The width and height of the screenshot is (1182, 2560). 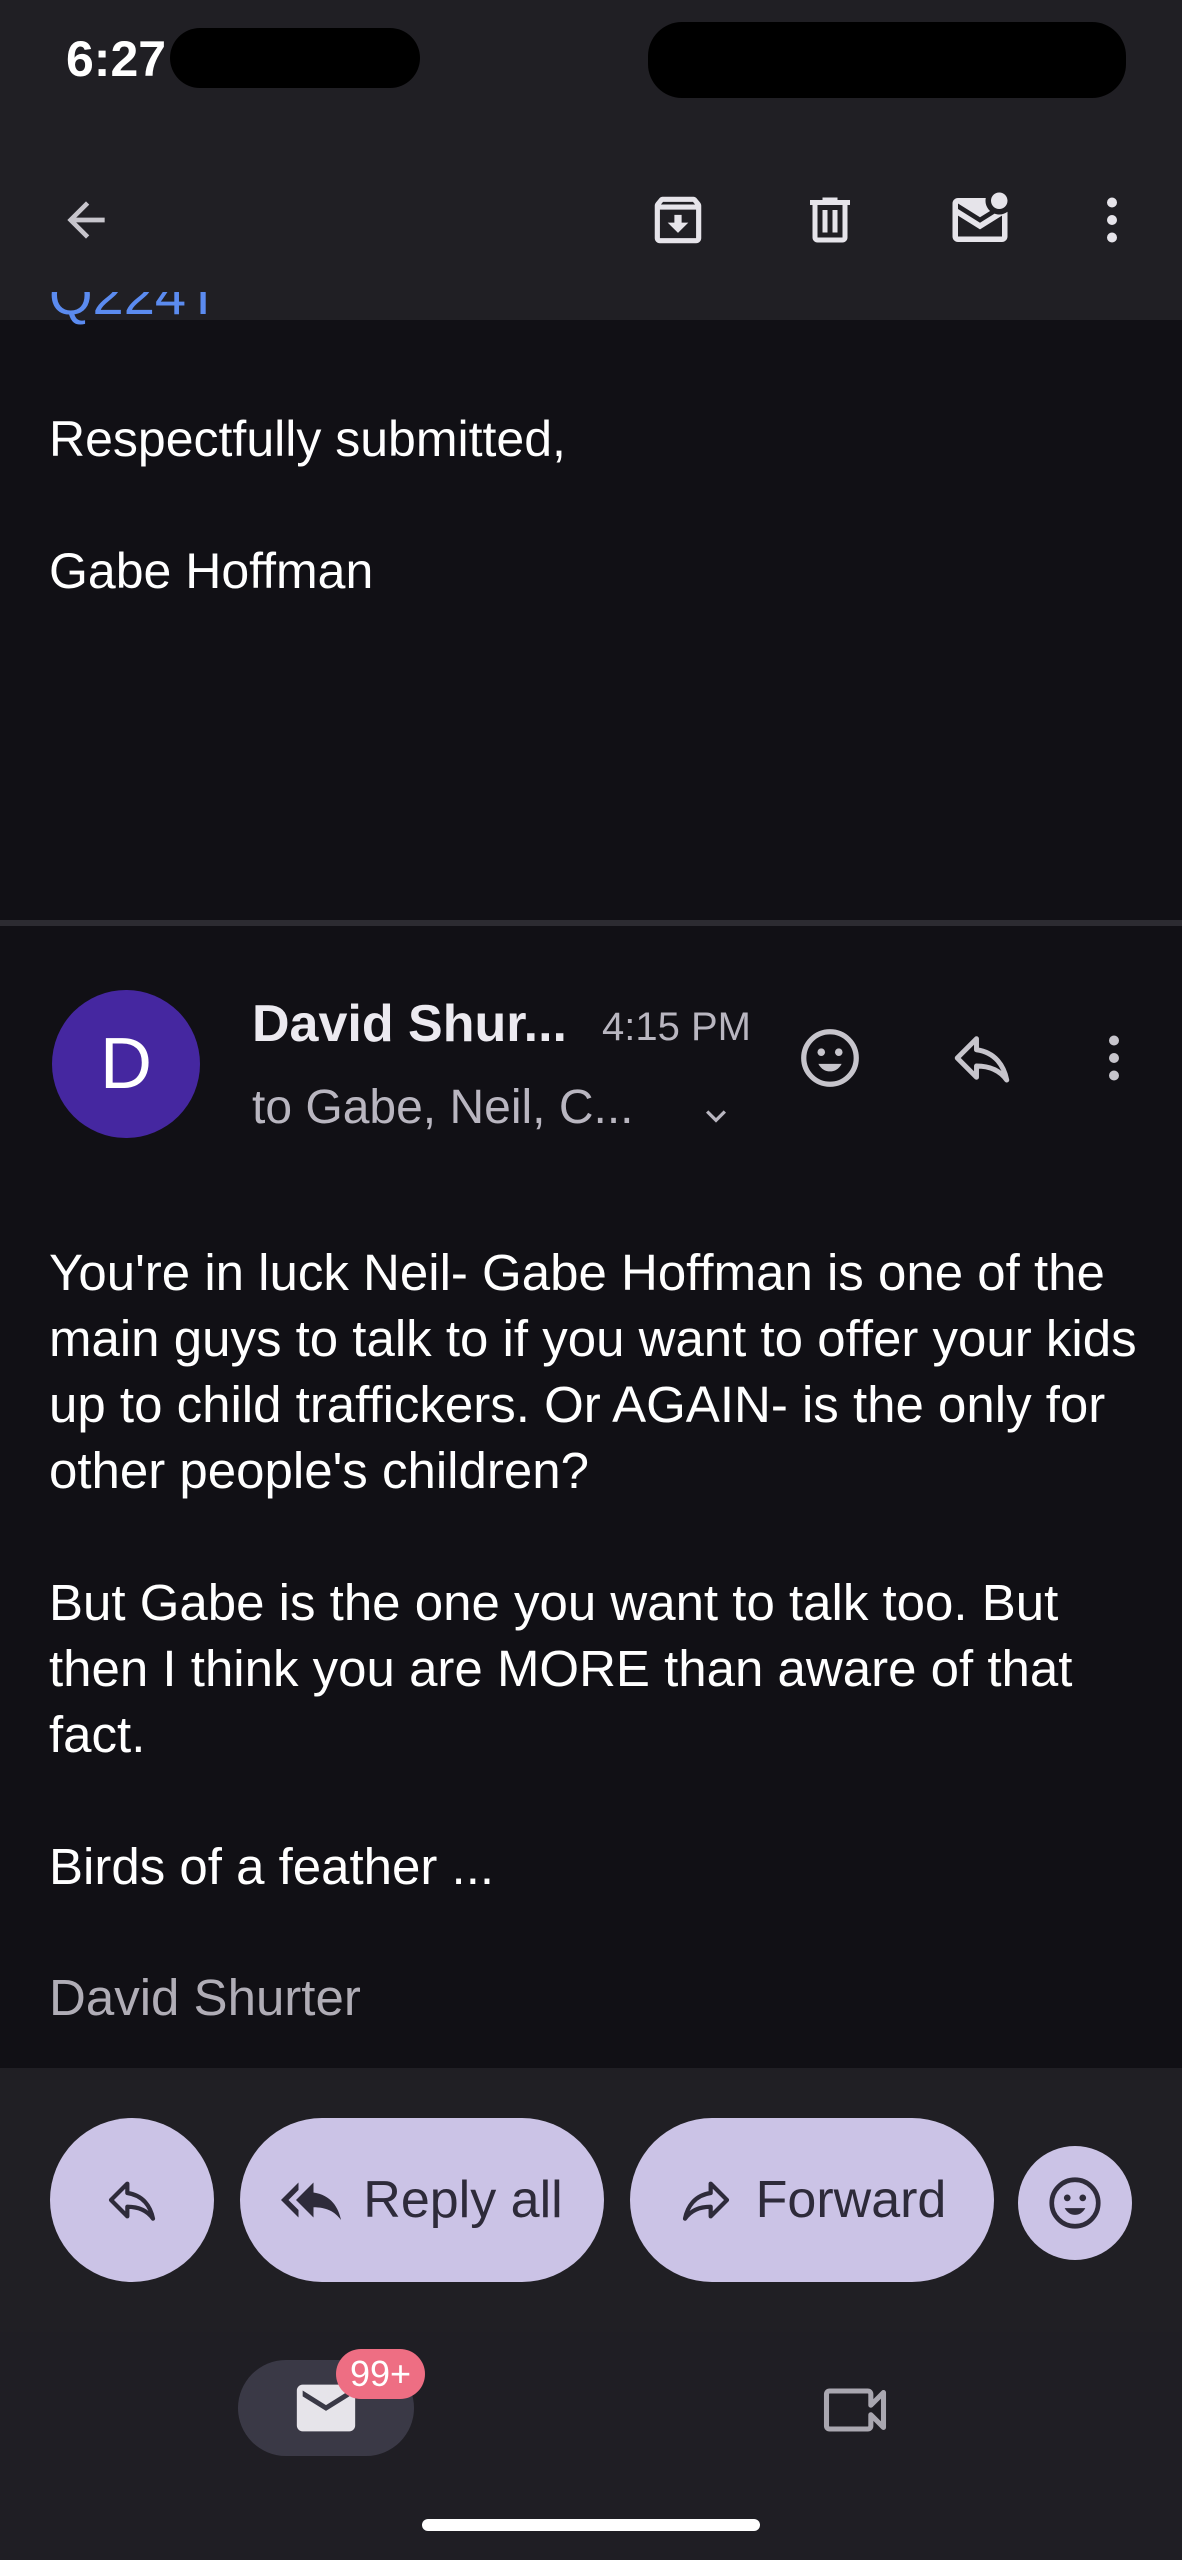 I want to click on reply-button, so click(x=132, y=2200).